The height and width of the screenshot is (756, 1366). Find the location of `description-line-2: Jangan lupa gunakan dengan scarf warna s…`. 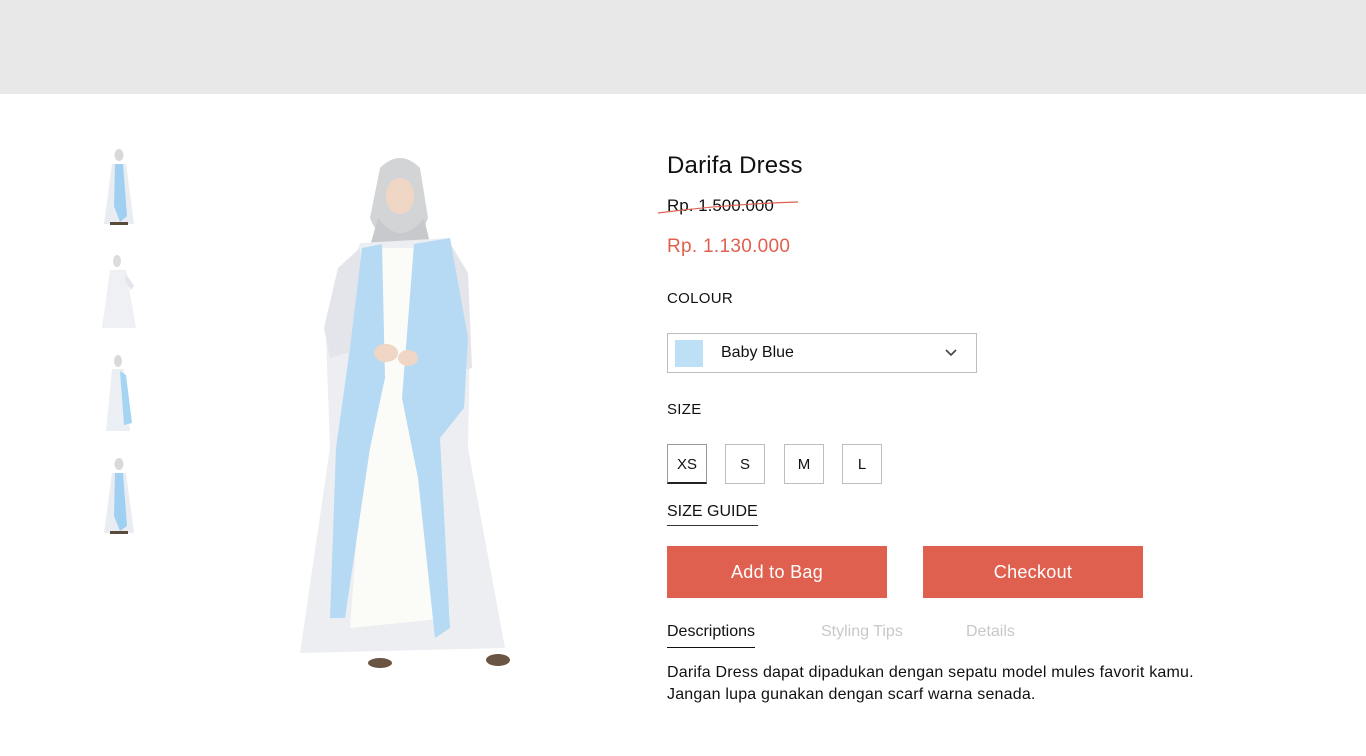

description-line-2: Jangan lupa gunakan dengan scarf warna s… is located at coordinates (851, 694).